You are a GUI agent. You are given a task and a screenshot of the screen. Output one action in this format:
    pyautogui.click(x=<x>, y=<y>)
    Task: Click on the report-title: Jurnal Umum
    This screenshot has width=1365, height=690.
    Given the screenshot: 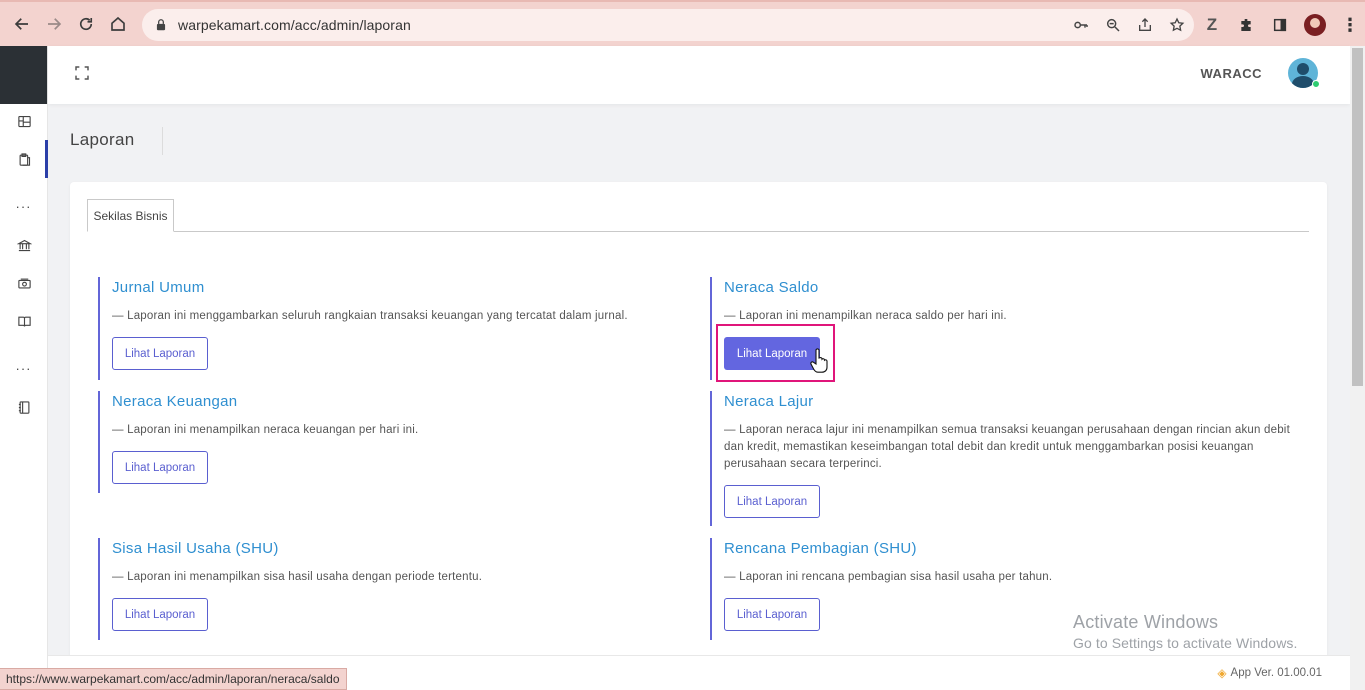 What is the action you would take?
    pyautogui.click(x=385, y=287)
    